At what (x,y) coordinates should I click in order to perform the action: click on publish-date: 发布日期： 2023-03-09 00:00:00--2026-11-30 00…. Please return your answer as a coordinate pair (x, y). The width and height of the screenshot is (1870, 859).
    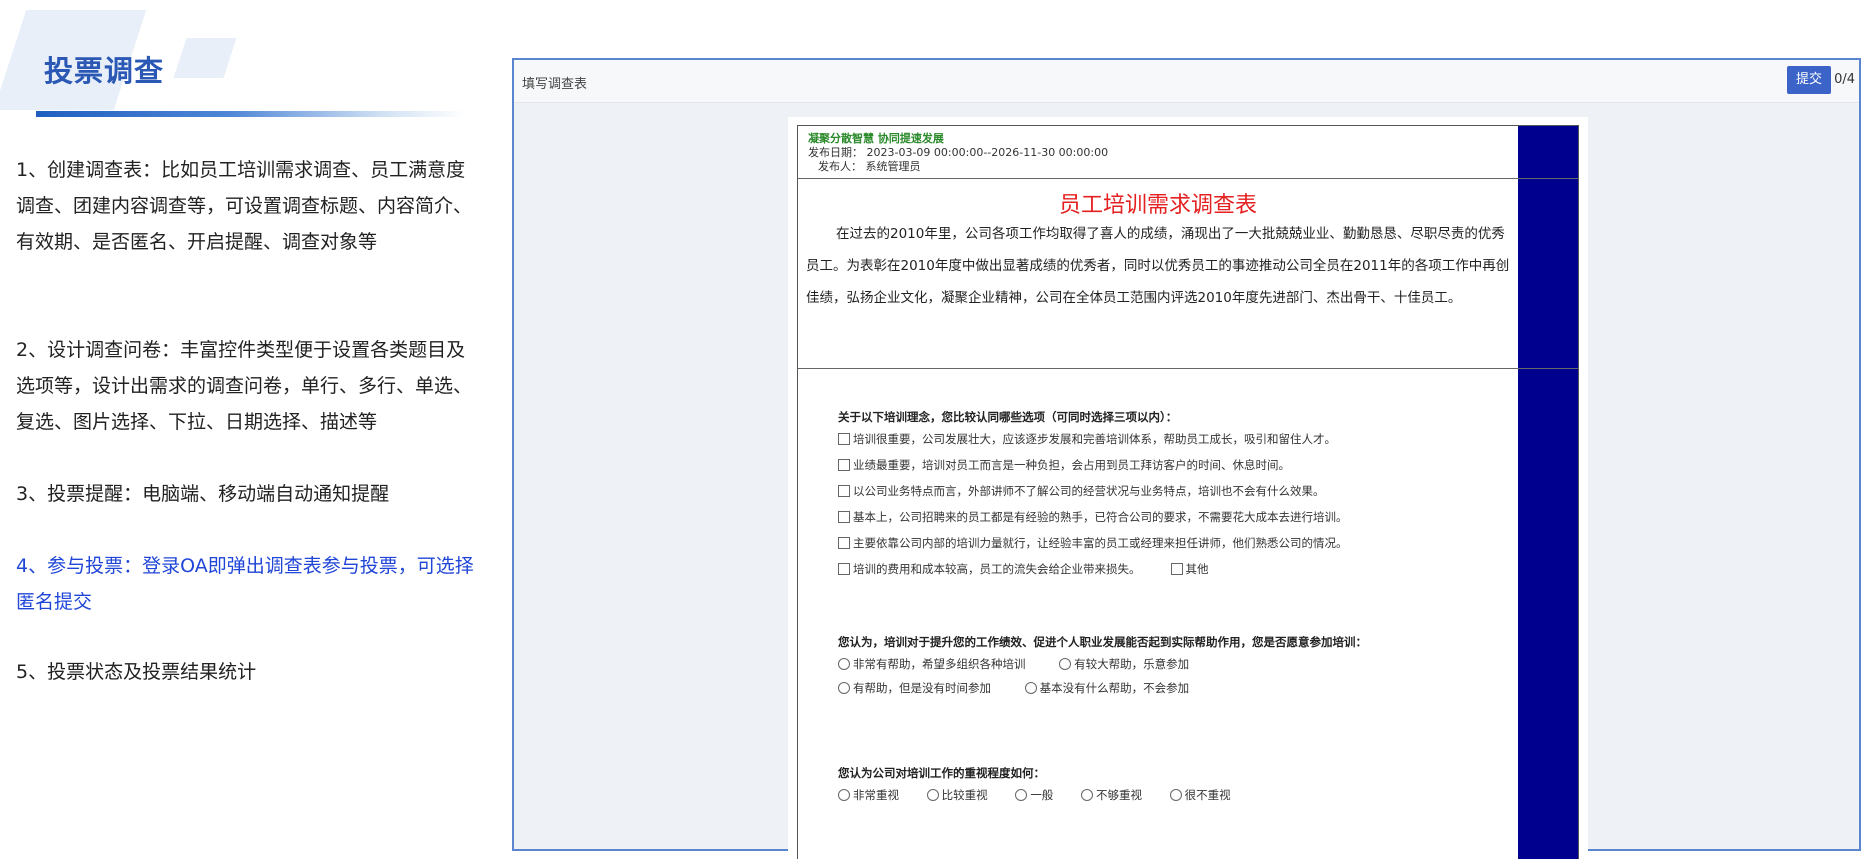
    Looking at the image, I should click on (958, 152).